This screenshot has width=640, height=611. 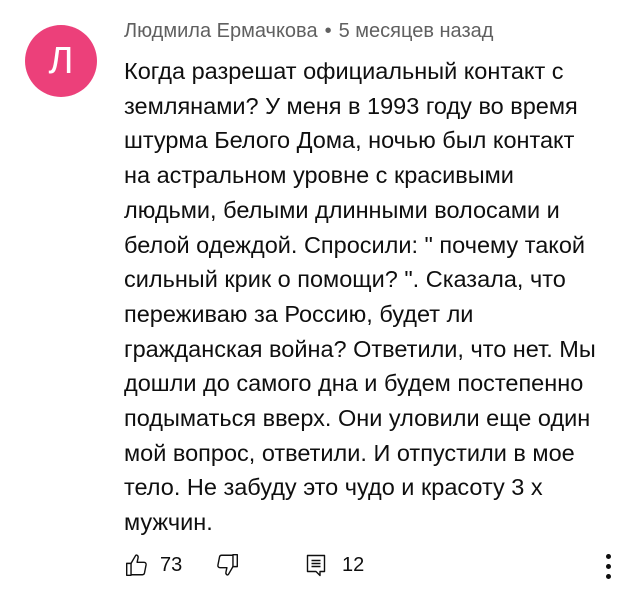 I want to click on comment-timestamp: 5 месяцев назад, so click(x=416, y=31).